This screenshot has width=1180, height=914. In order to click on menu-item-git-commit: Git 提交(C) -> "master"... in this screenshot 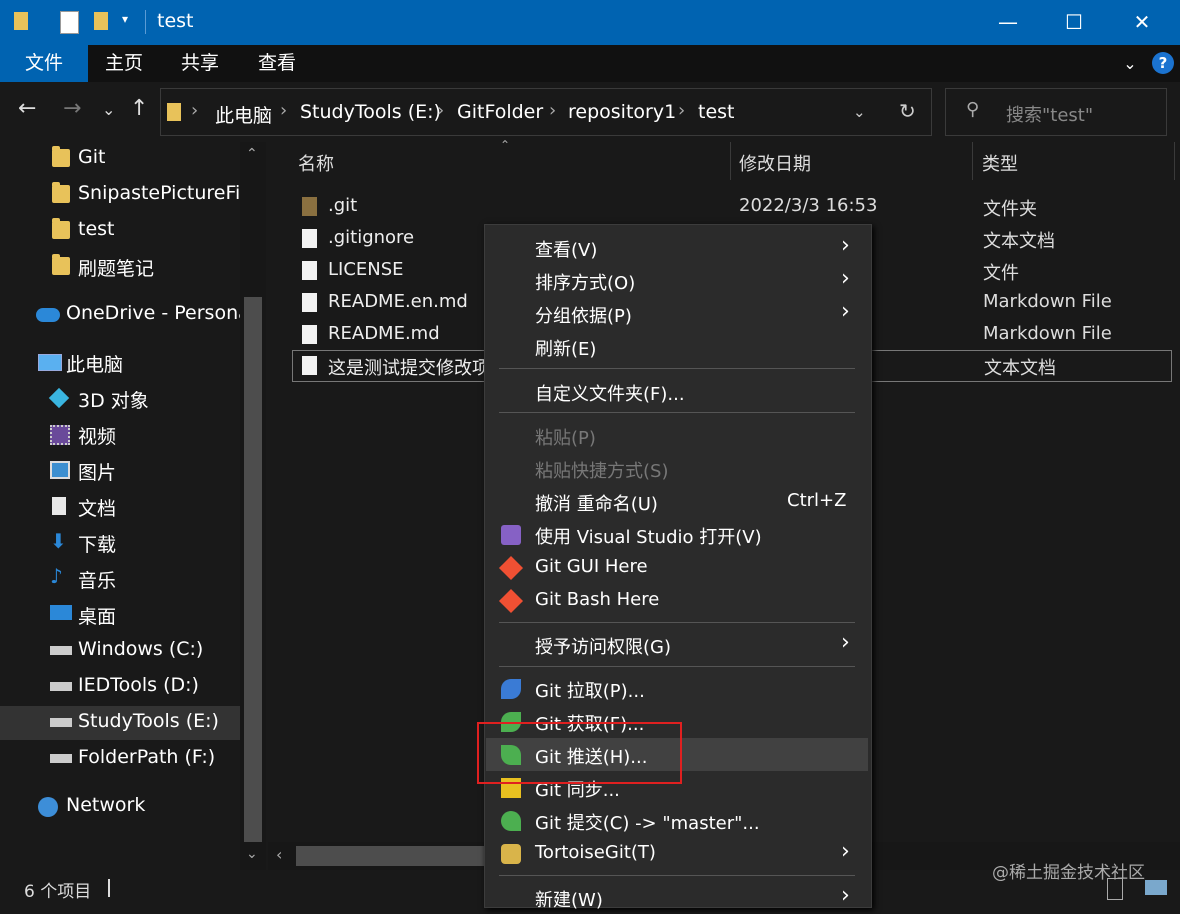, I will do `click(678, 820)`.